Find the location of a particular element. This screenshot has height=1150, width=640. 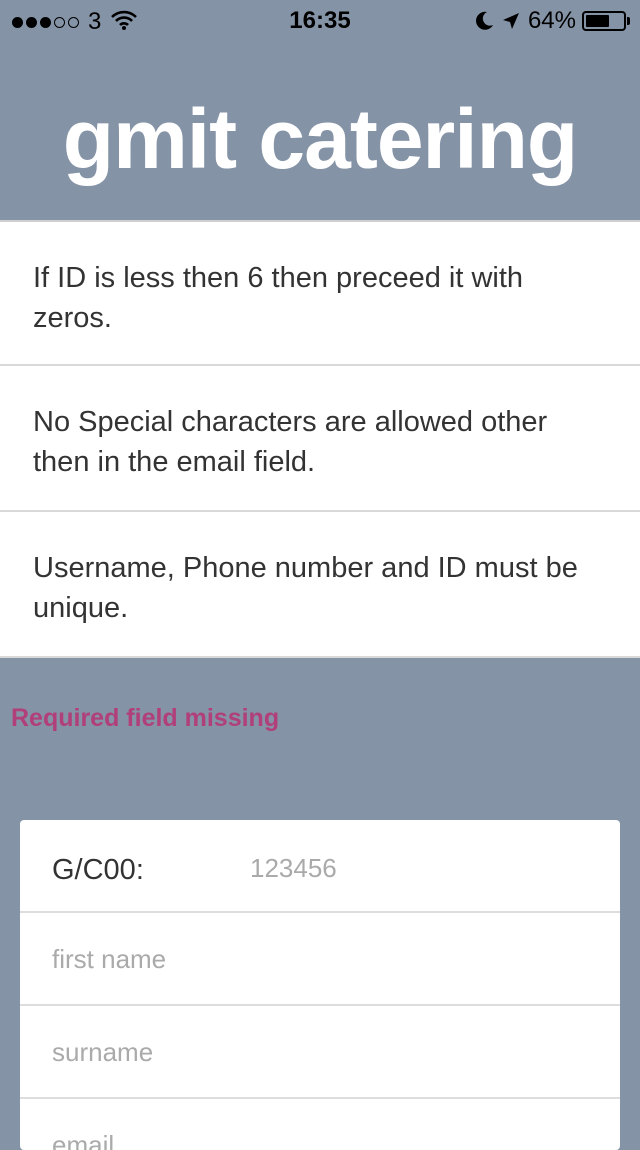

id-input is located at coordinates (420, 868).